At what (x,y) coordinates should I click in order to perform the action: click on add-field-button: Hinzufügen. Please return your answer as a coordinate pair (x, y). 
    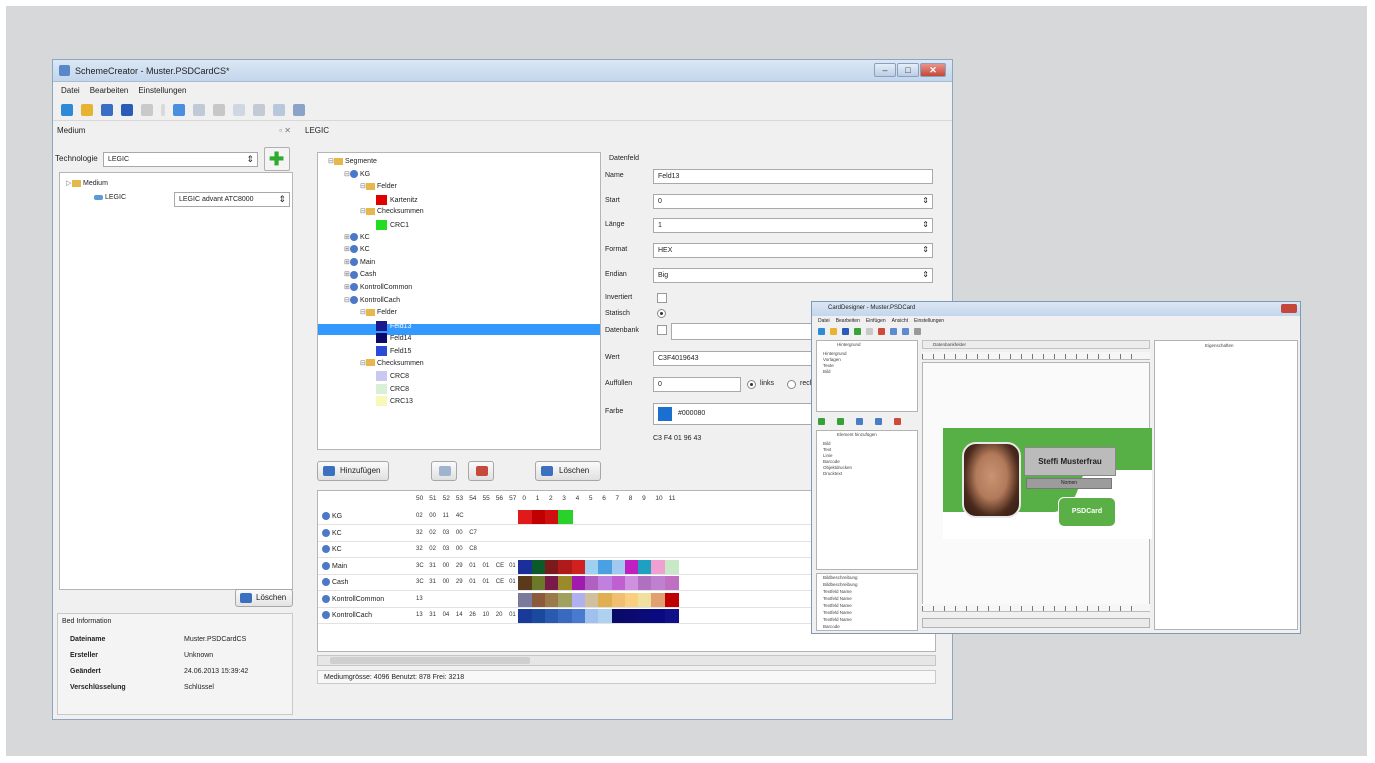
    Looking at the image, I should click on (353, 471).